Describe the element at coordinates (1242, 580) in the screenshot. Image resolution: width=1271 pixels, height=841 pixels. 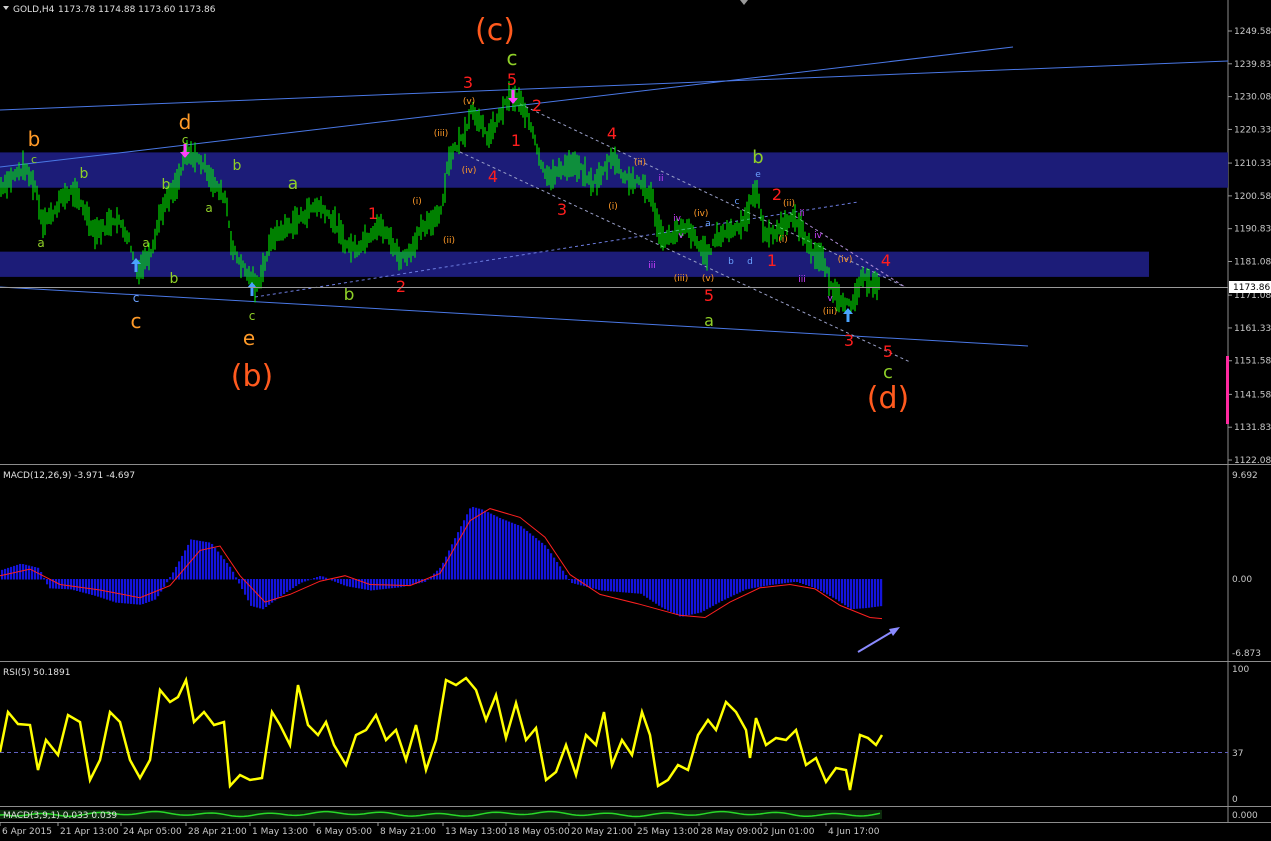
I see `macd-tick-zero: 0.00` at that location.